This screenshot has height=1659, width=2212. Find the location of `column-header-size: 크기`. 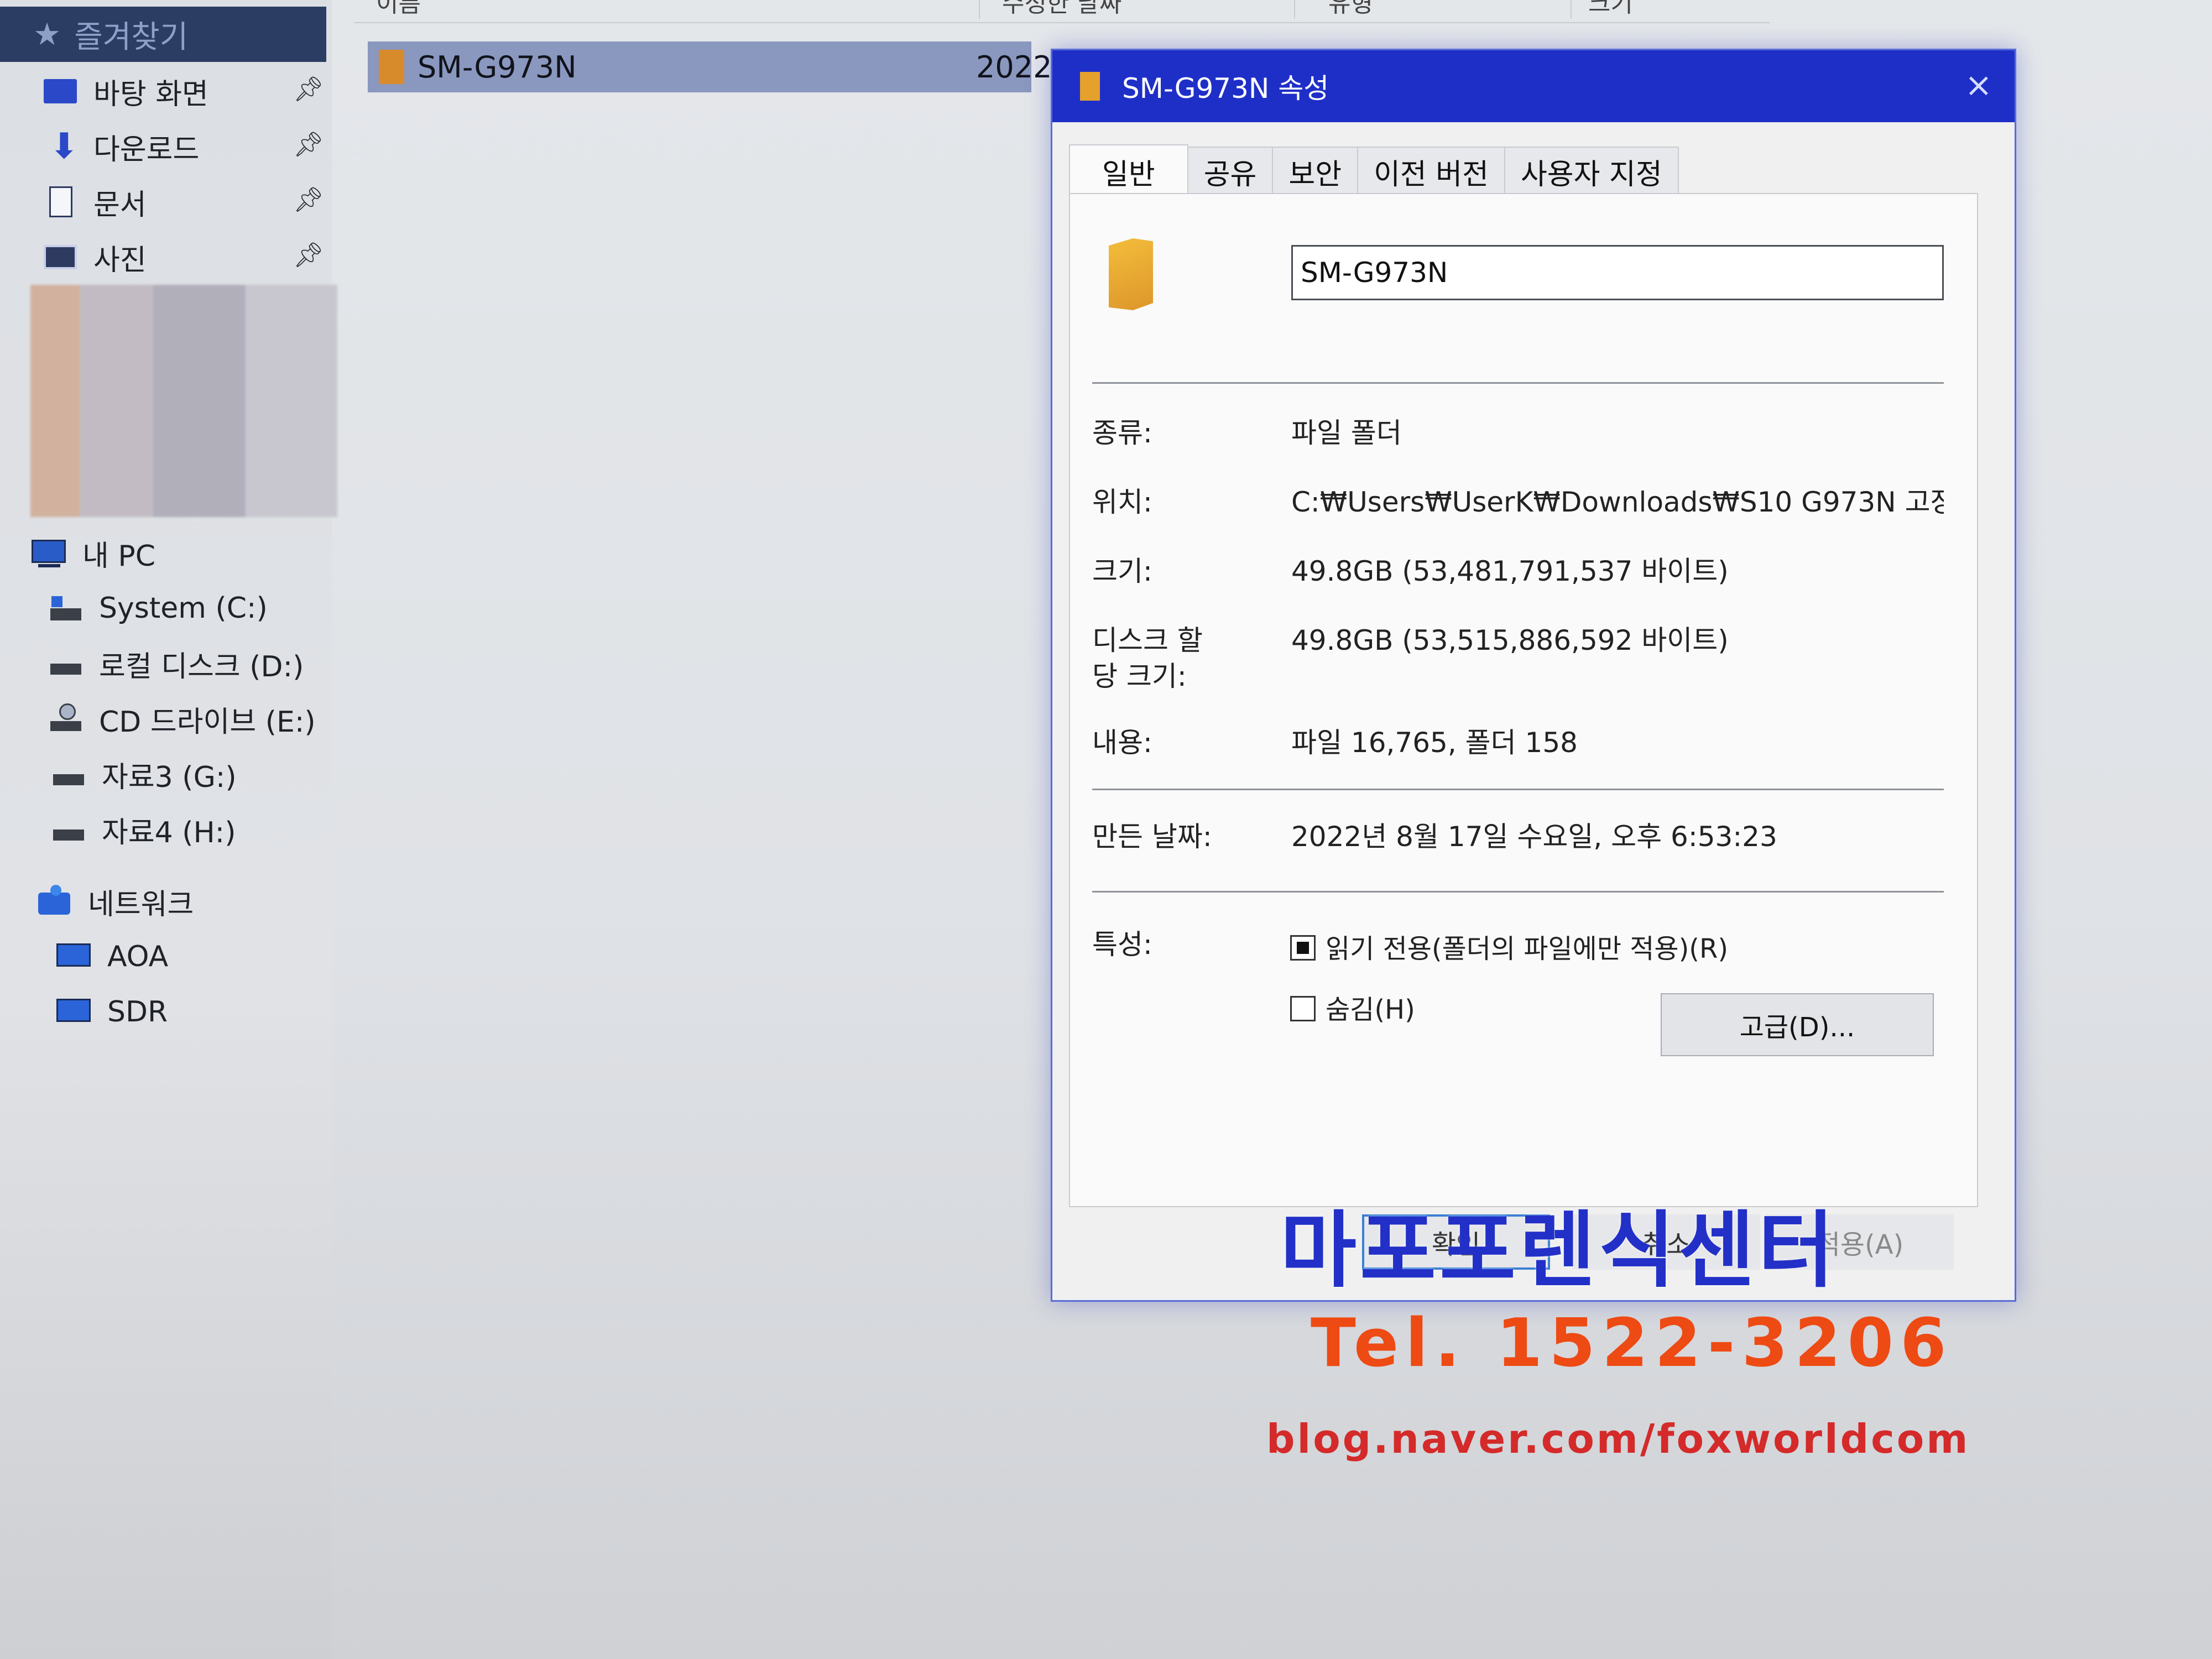

column-header-size: 크기 is located at coordinates (1602, 10).